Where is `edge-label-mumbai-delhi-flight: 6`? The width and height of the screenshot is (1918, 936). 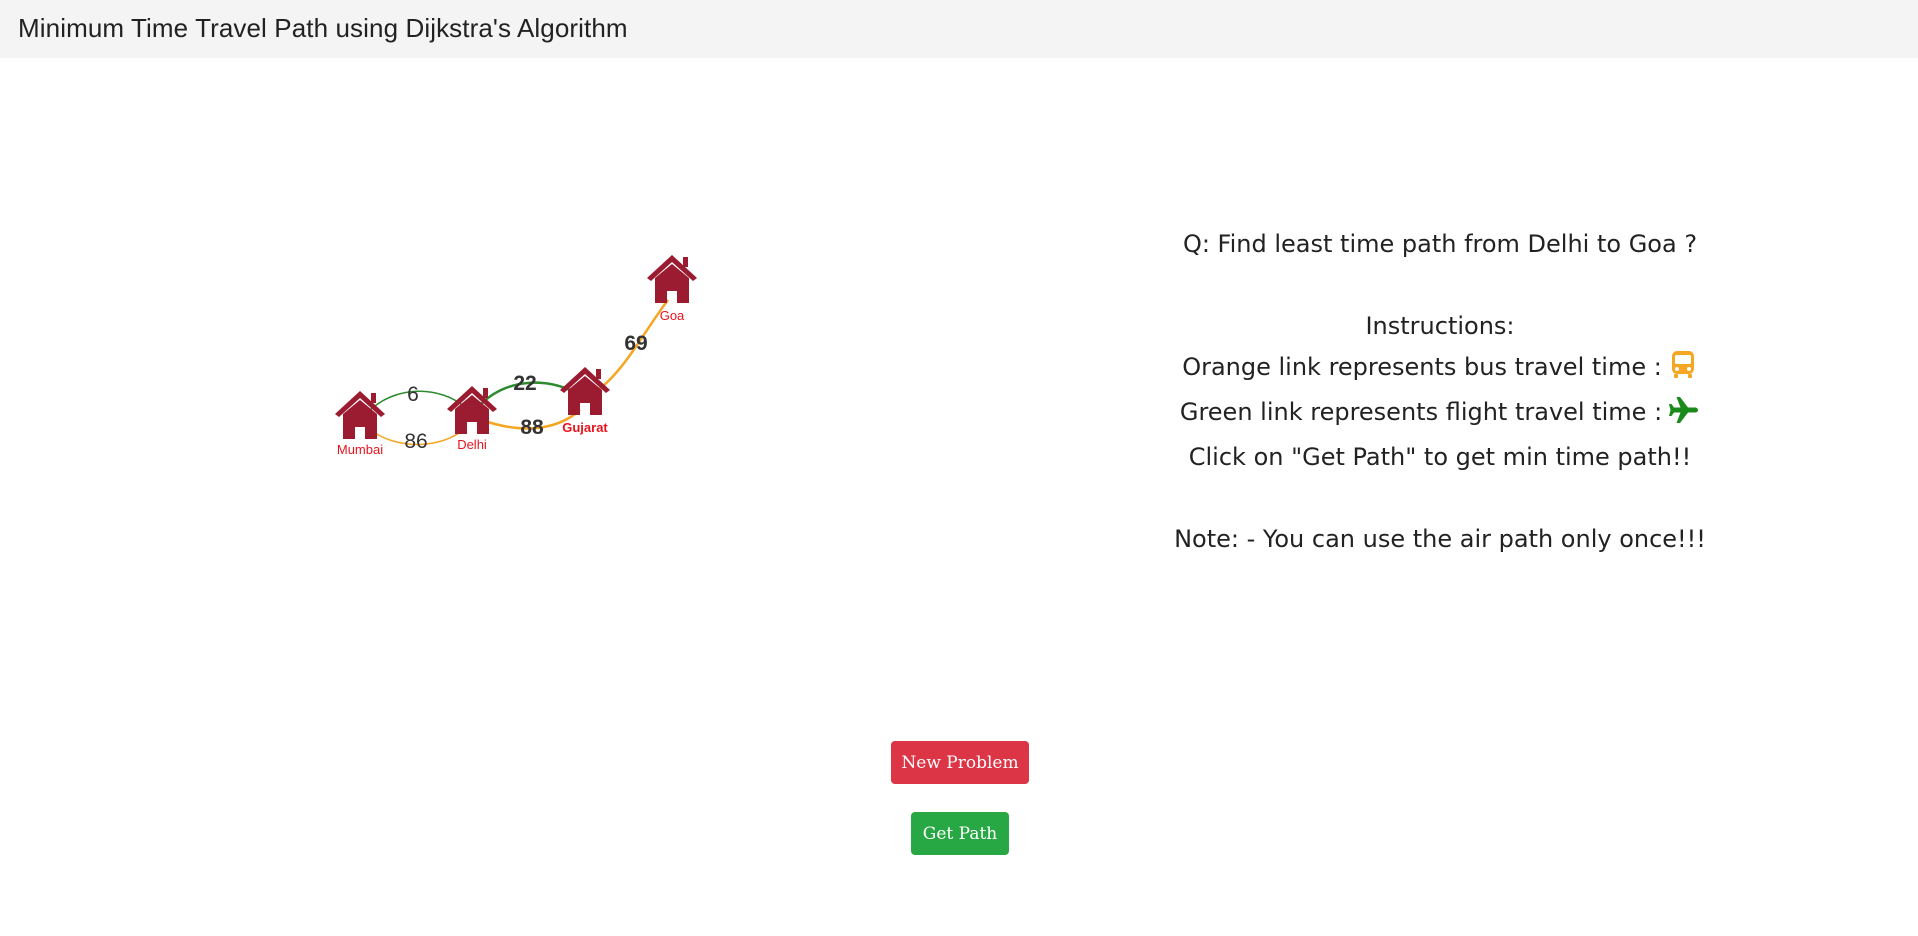
edge-label-mumbai-delhi-flight: 6 is located at coordinates (413, 394).